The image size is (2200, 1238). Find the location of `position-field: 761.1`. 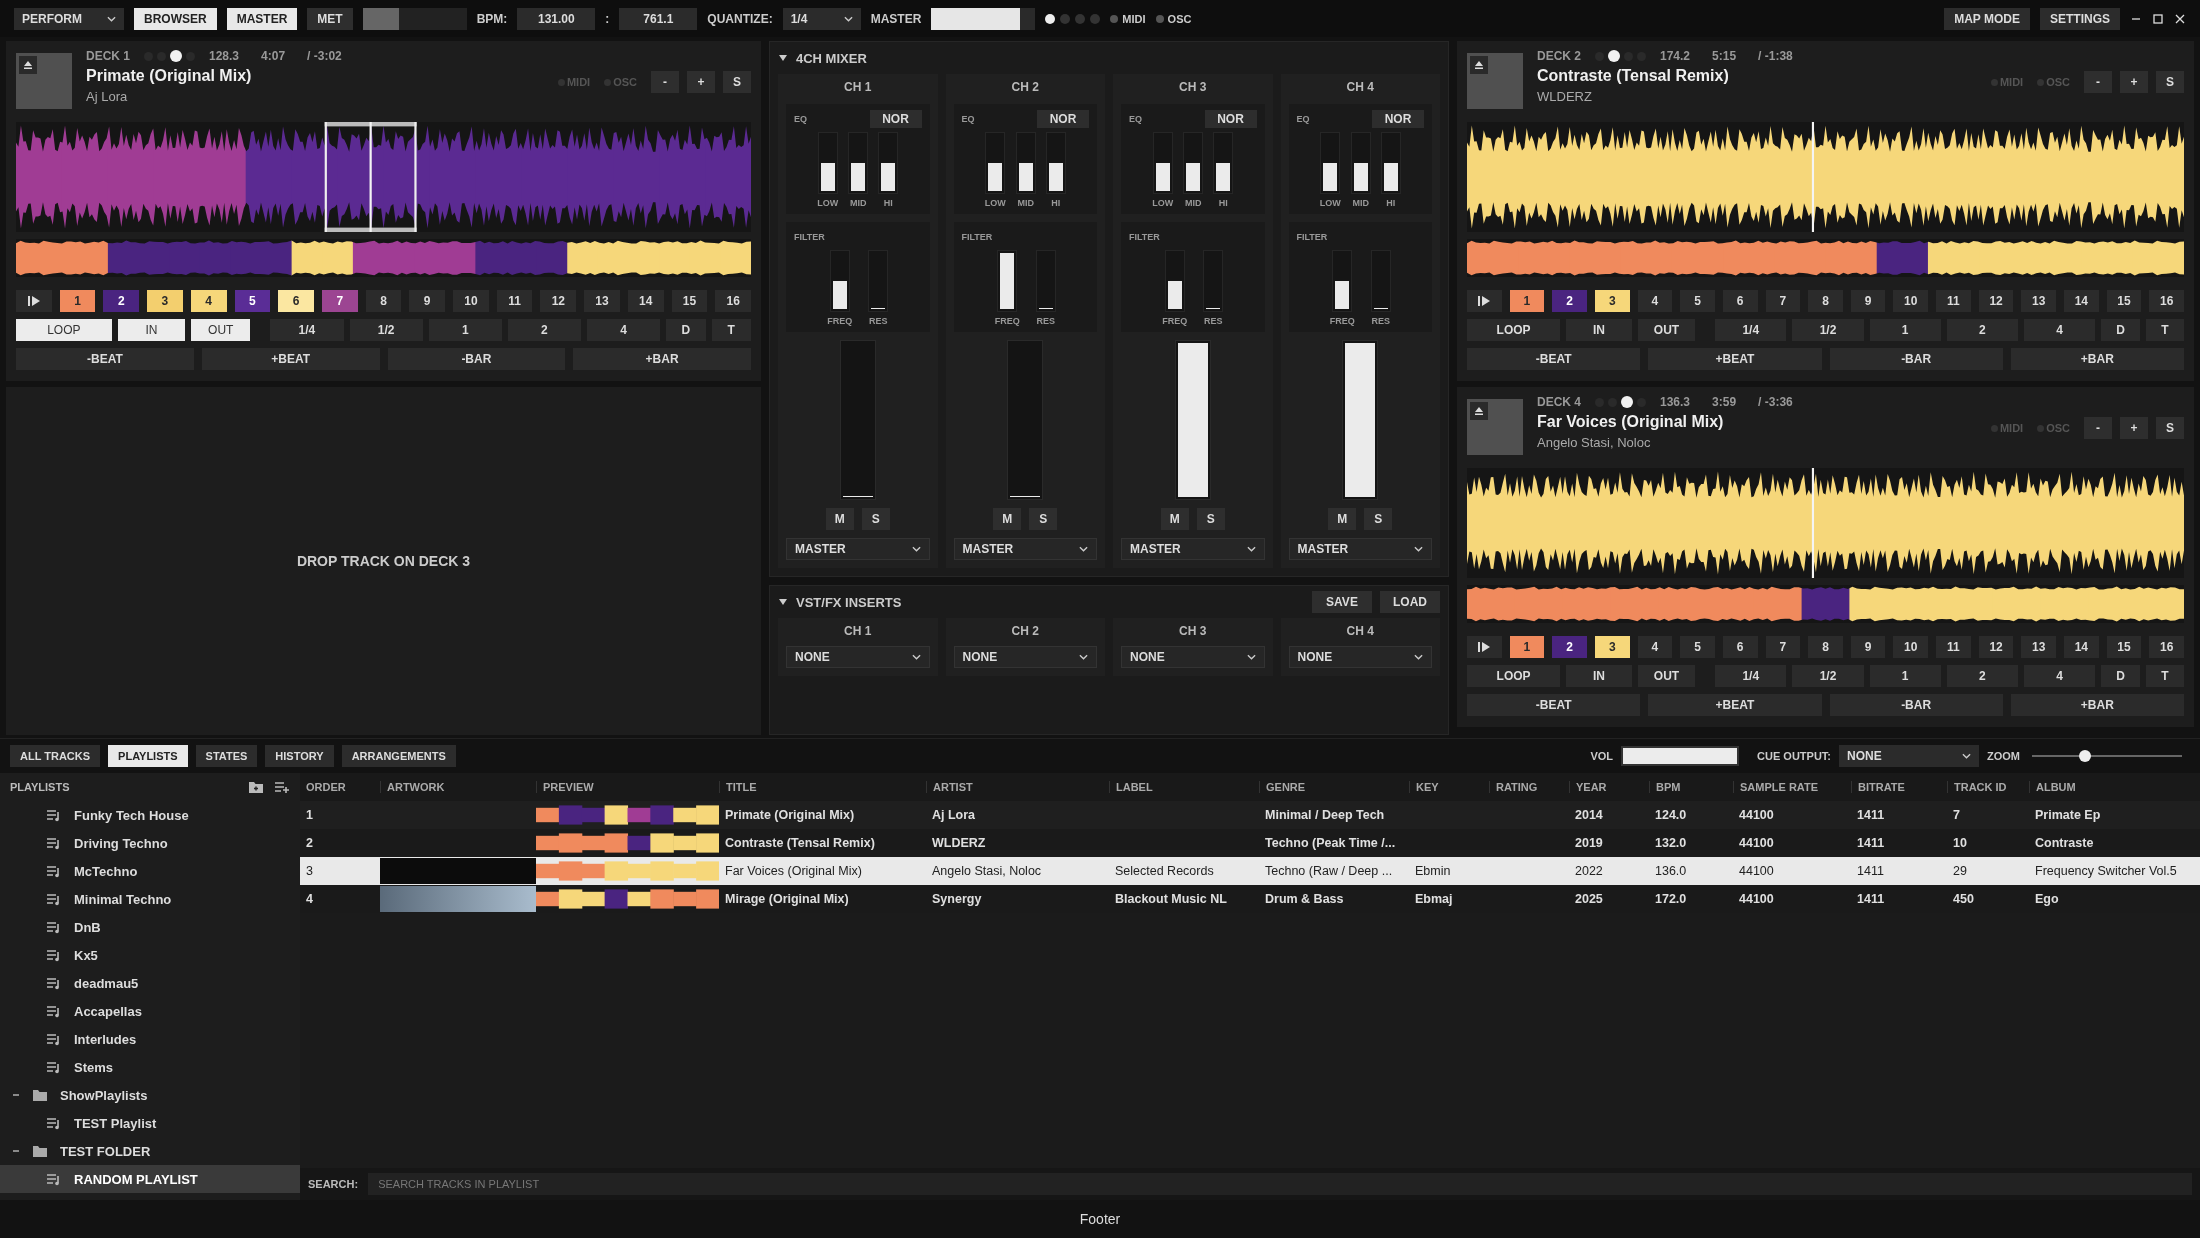

position-field: 761.1 is located at coordinates (658, 18).